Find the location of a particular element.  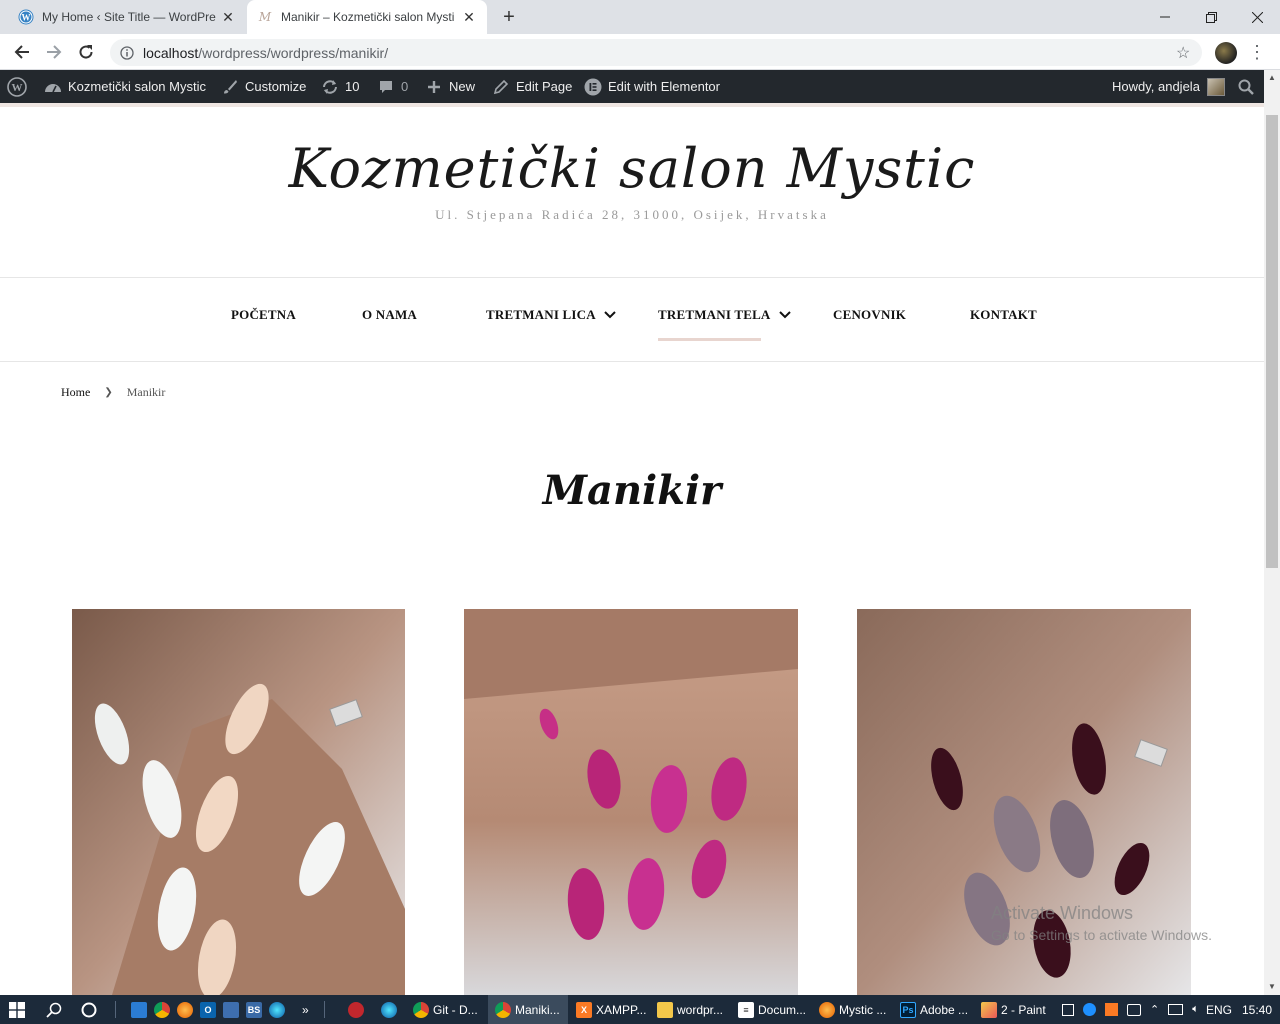

address-bar: localhost/wordpress/wordpress/manikir/ ☆ is located at coordinates (656, 52).